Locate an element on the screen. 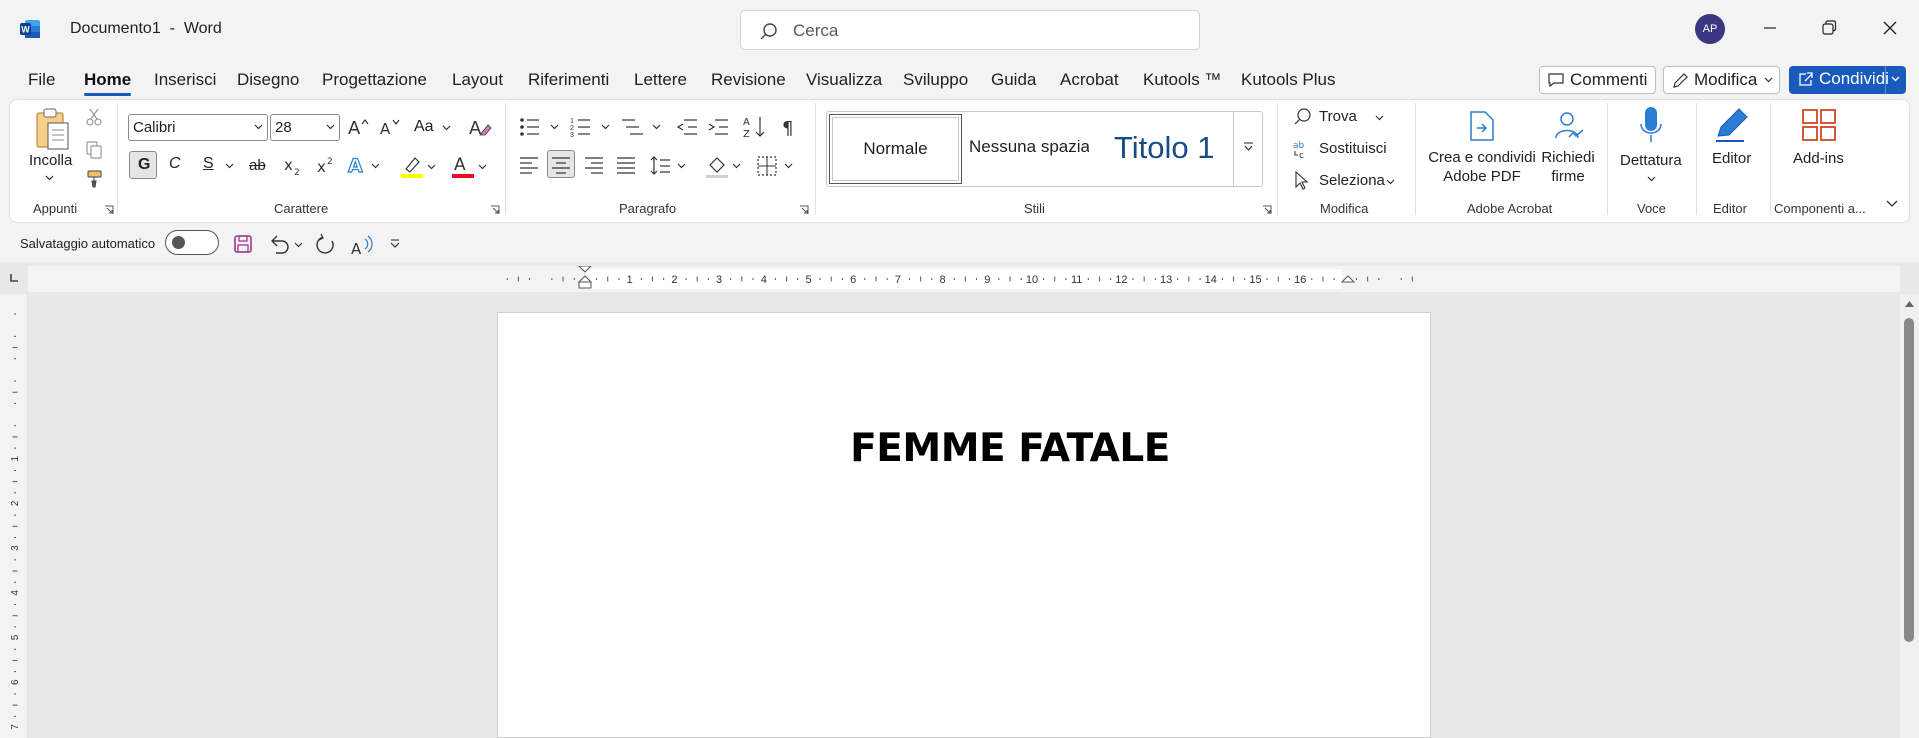  style-normal: Normale is located at coordinates (895, 149).